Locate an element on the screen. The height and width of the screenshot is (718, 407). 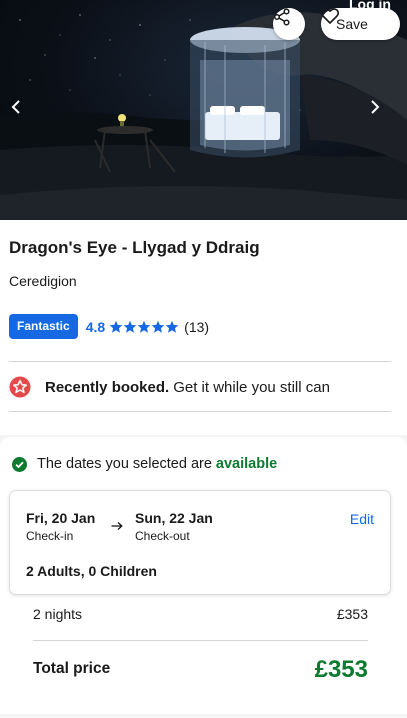
recently-booked-label: Recently booked. is located at coordinates (107, 387).